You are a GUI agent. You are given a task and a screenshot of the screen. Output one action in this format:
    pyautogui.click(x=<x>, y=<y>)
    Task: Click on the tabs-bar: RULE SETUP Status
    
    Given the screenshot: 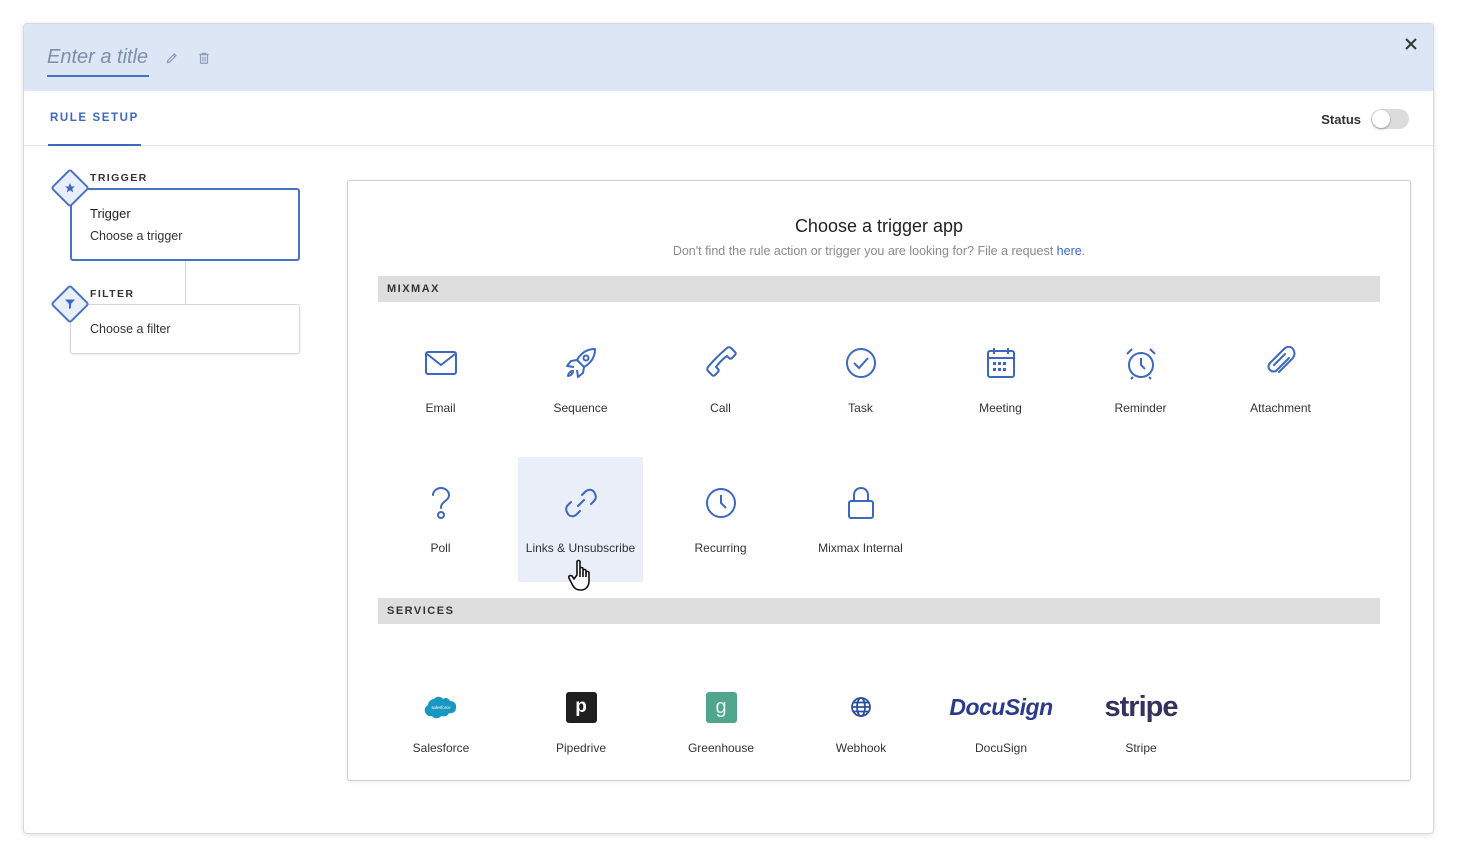 What is the action you would take?
    pyautogui.click(x=728, y=118)
    